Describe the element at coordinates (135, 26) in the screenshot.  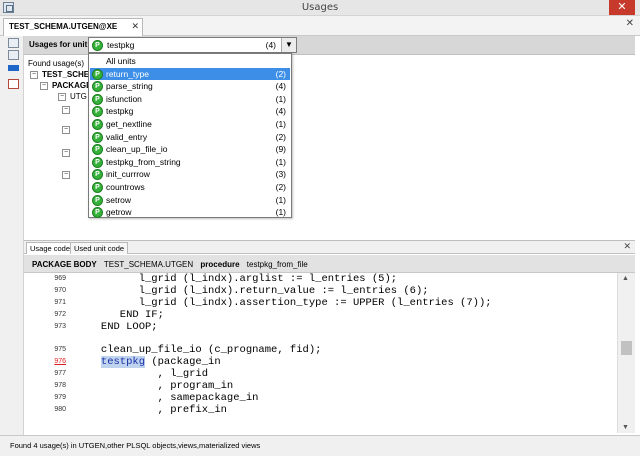
I see `document-tab-close-icon: ✕` at that location.